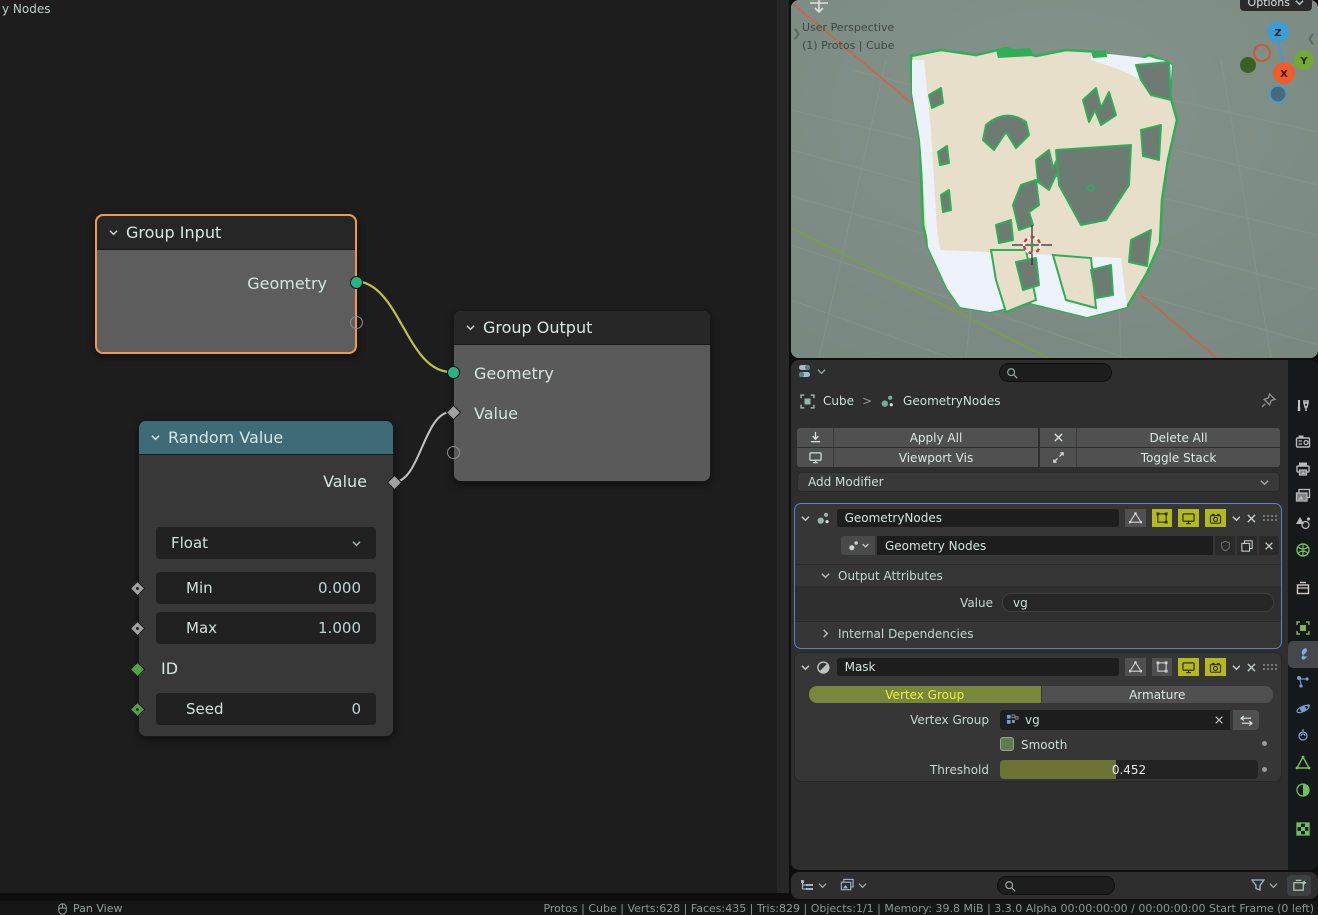  What do you see at coordinates (1058, 457) in the screenshot?
I see `toggle-stack-icon-button` at bounding box center [1058, 457].